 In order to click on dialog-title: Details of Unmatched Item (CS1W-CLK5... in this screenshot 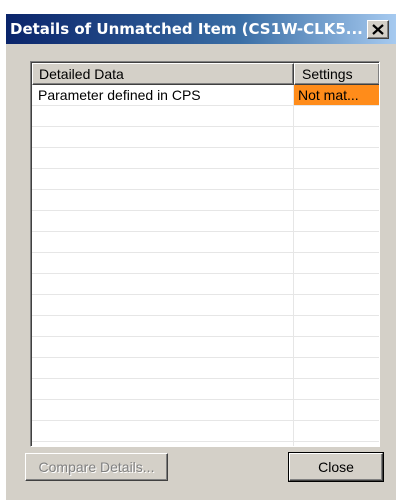, I will do `click(186, 29)`.